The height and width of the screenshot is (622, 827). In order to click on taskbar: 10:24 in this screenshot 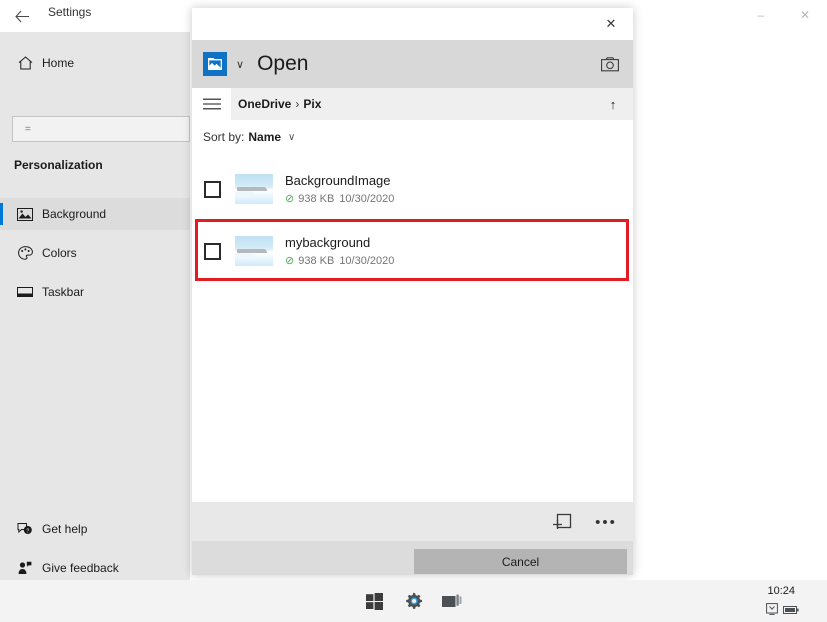, I will do `click(413, 601)`.